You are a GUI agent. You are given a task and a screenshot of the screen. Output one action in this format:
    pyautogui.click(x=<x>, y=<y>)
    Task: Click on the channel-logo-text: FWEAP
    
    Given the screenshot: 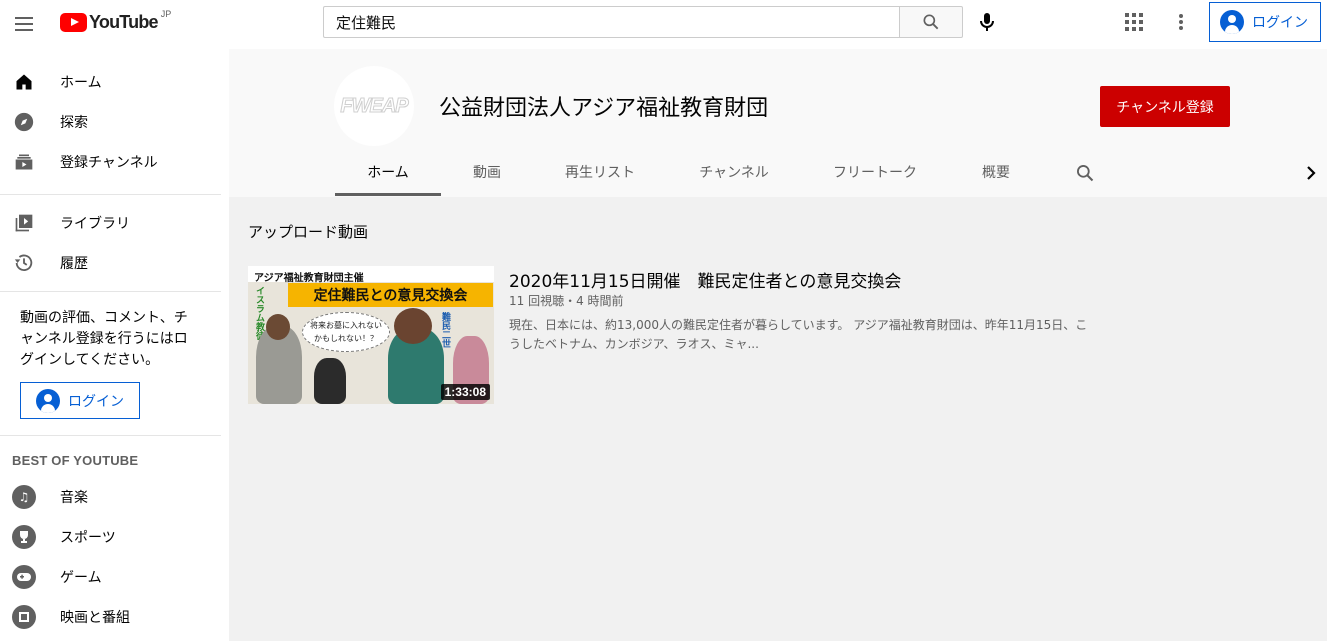 What is the action you would take?
    pyautogui.click(x=374, y=105)
    